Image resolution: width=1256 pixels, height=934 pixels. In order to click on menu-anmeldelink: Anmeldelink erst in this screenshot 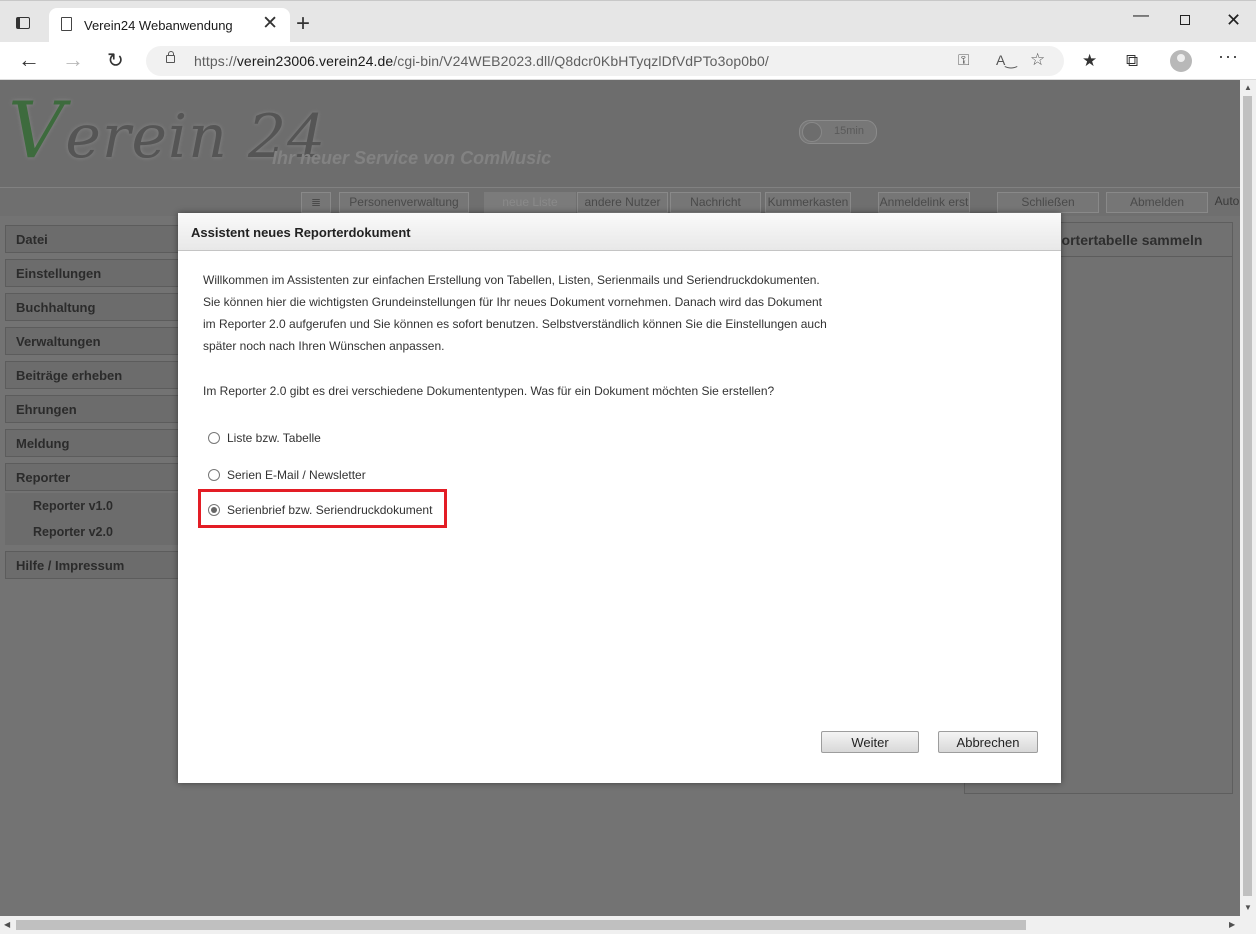, I will do `click(924, 202)`.